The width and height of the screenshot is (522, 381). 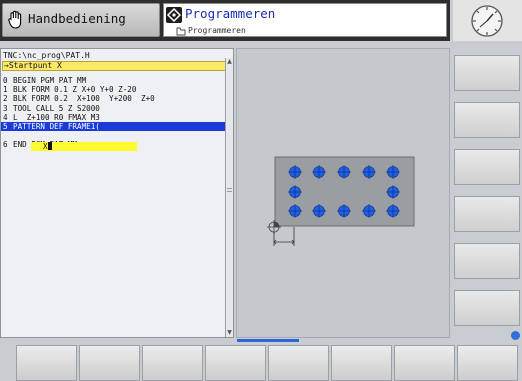 What do you see at coordinates (115, 108) in the screenshot?
I see `program-line: 3 TOOL CALL 5 Z S2000` at bounding box center [115, 108].